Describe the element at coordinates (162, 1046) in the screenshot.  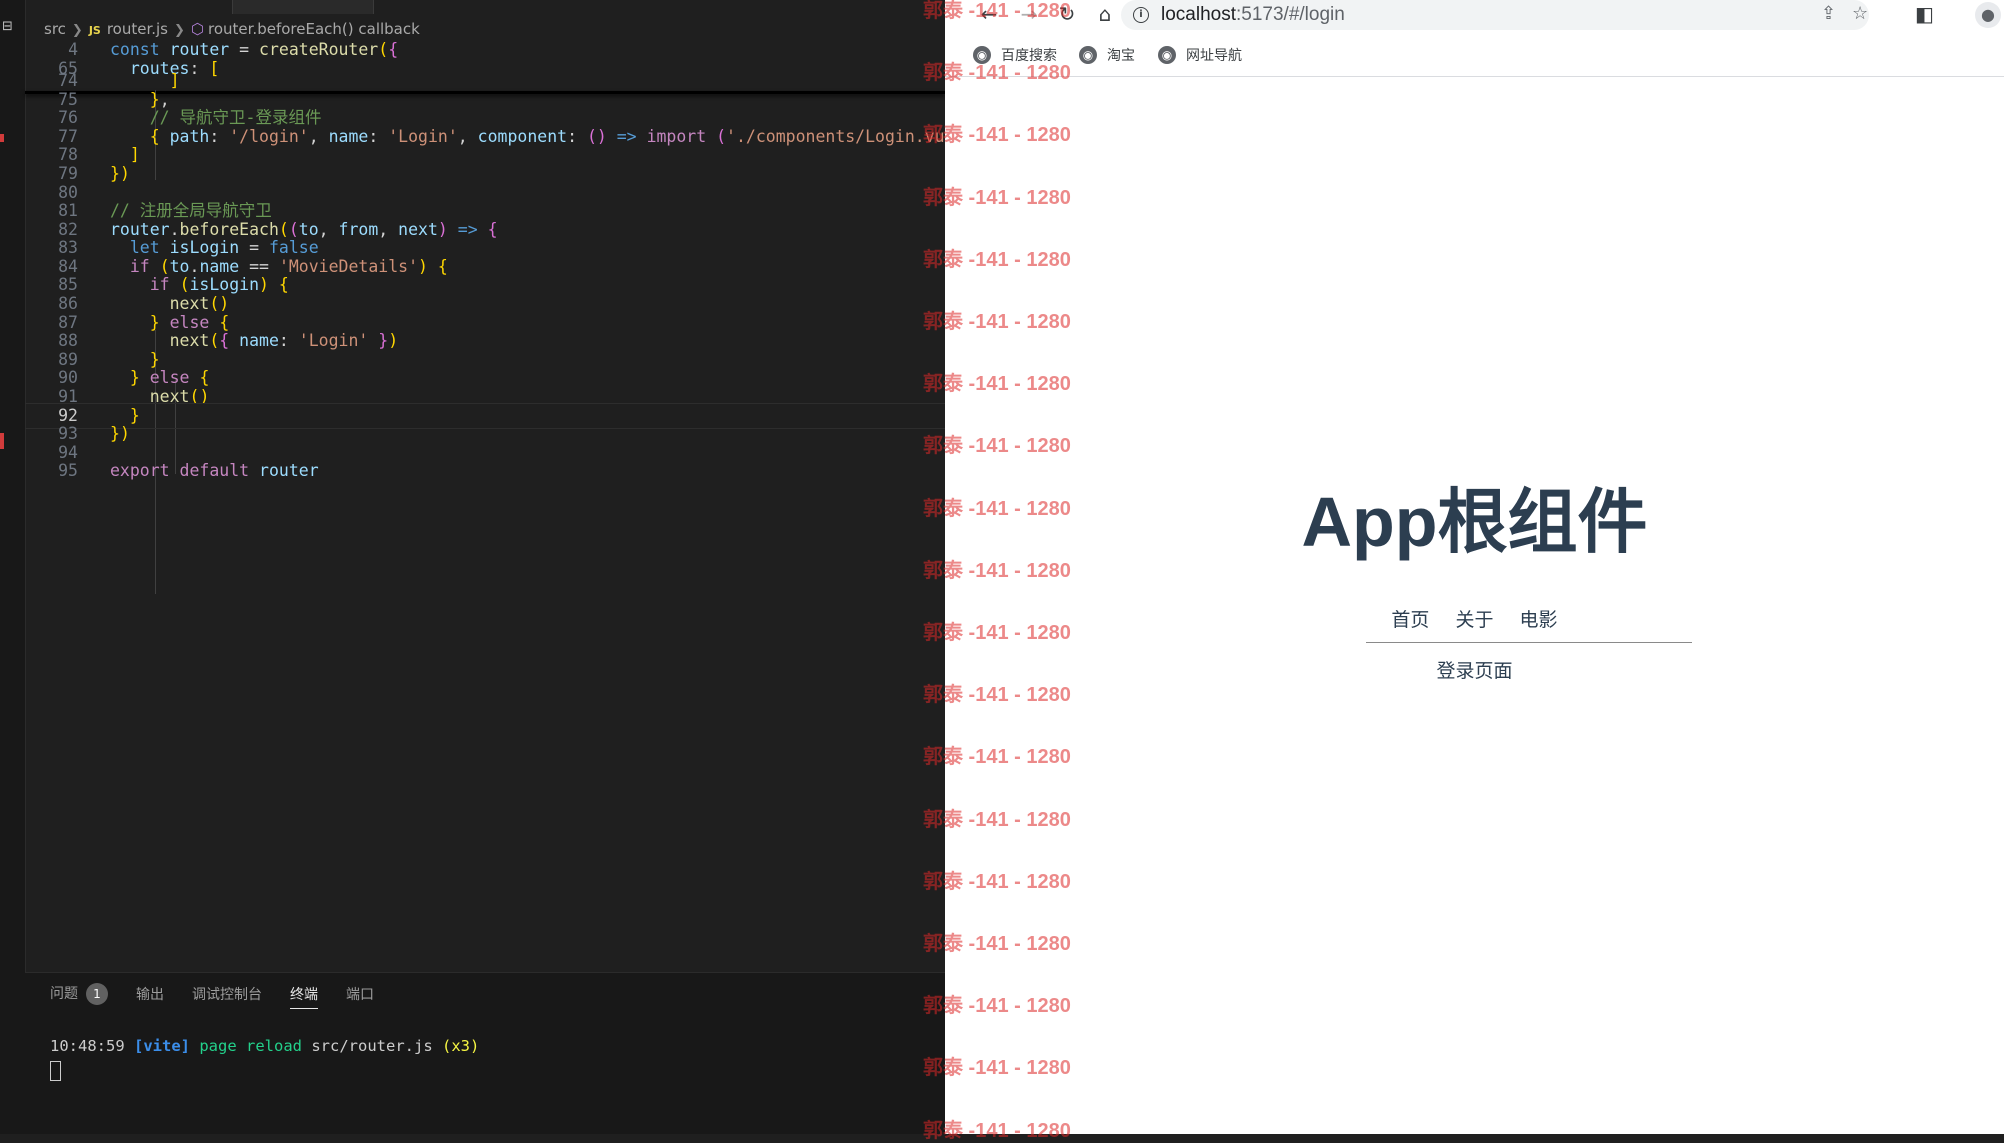
I see `terminal-tag: [vite]` at that location.